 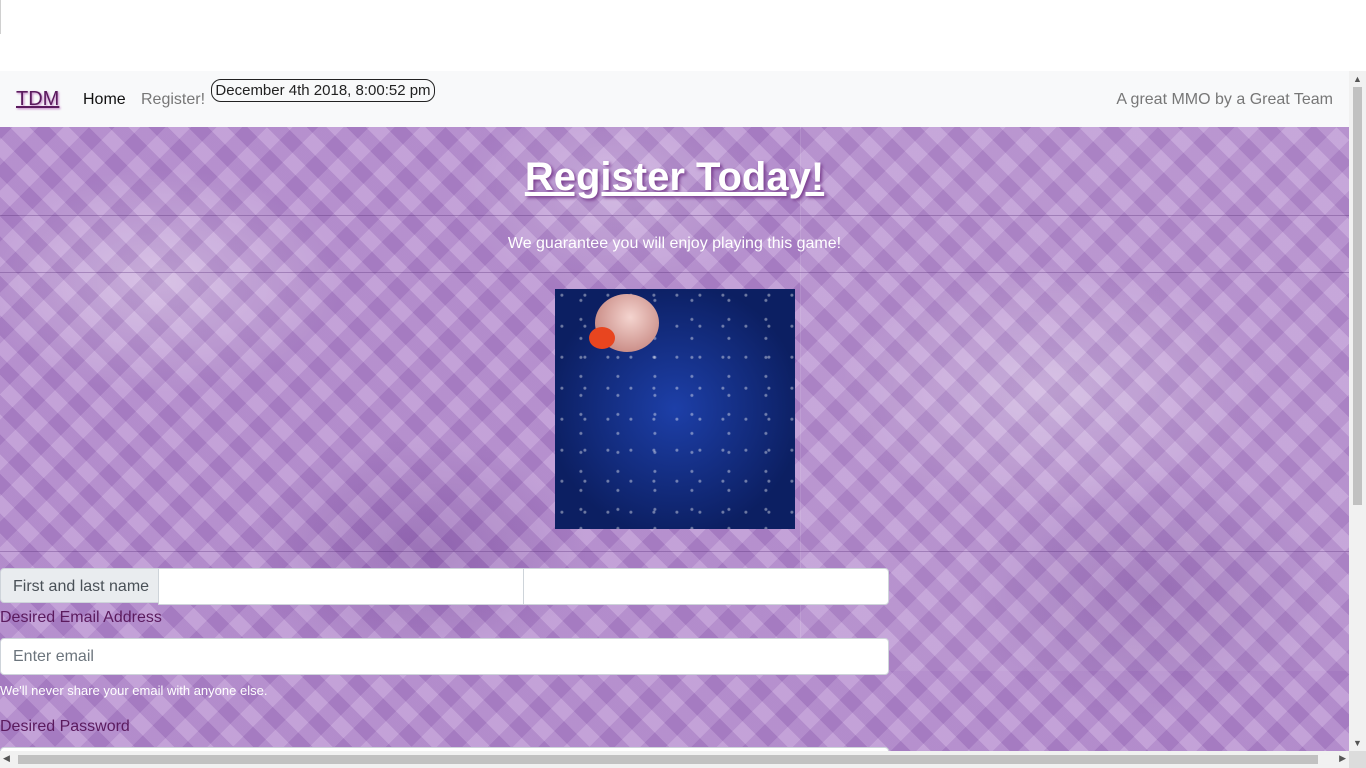 What do you see at coordinates (6, 758) in the screenshot?
I see `scroll-left-icon: ◀` at bounding box center [6, 758].